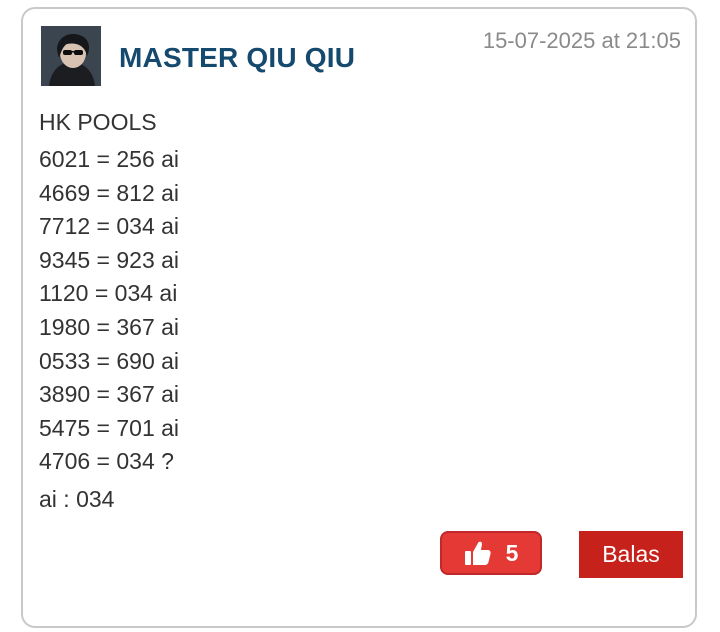 The image size is (720, 632). I want to click on like-count: 5, so click(512, 552).